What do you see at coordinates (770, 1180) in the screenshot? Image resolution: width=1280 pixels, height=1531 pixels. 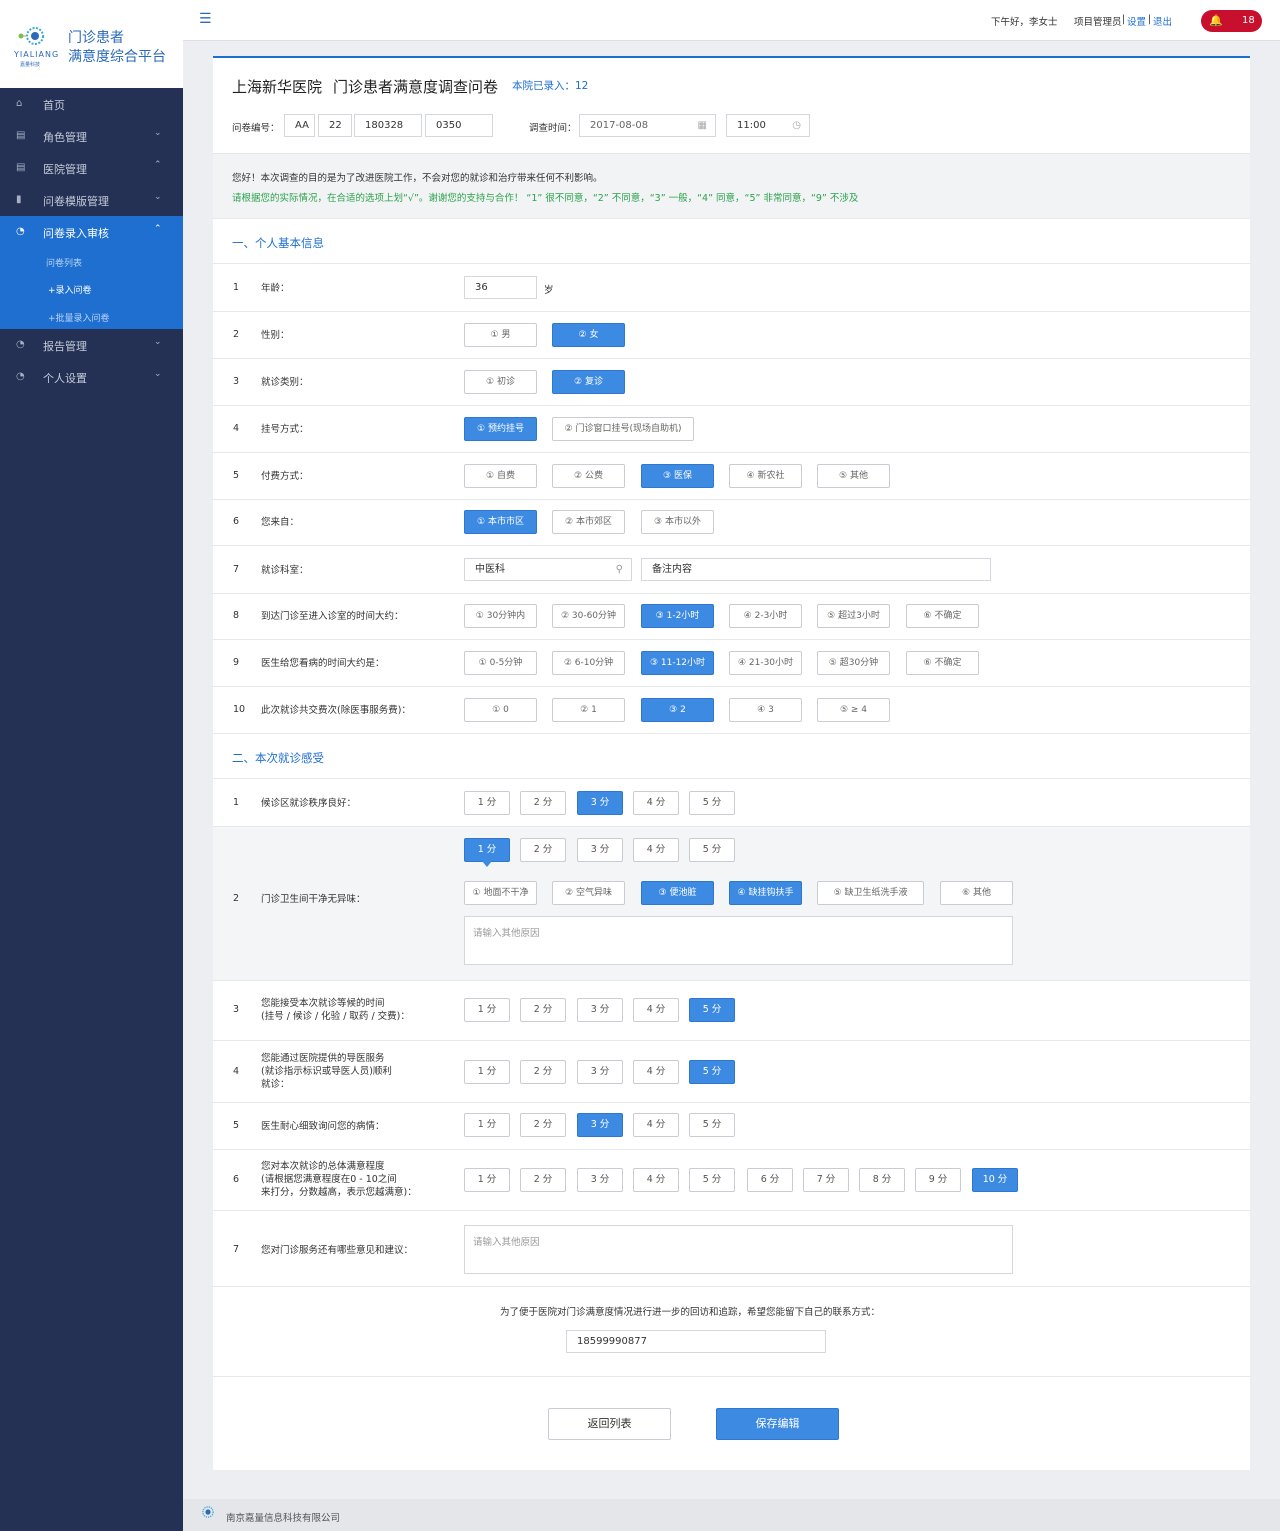 I see `score-button: 6 分` at bounding box center [770, 1180].